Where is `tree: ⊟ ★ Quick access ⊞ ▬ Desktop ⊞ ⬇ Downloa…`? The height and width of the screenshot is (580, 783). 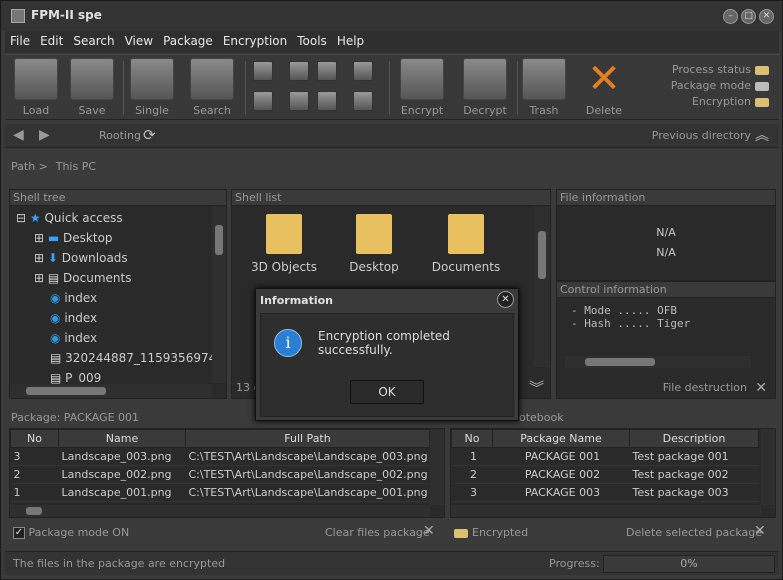
tree: ⊟ ★ Quick access ⊞ ▬ Desktop ⊞ ⬇ Downloa… is located at coordinates (116, 298).